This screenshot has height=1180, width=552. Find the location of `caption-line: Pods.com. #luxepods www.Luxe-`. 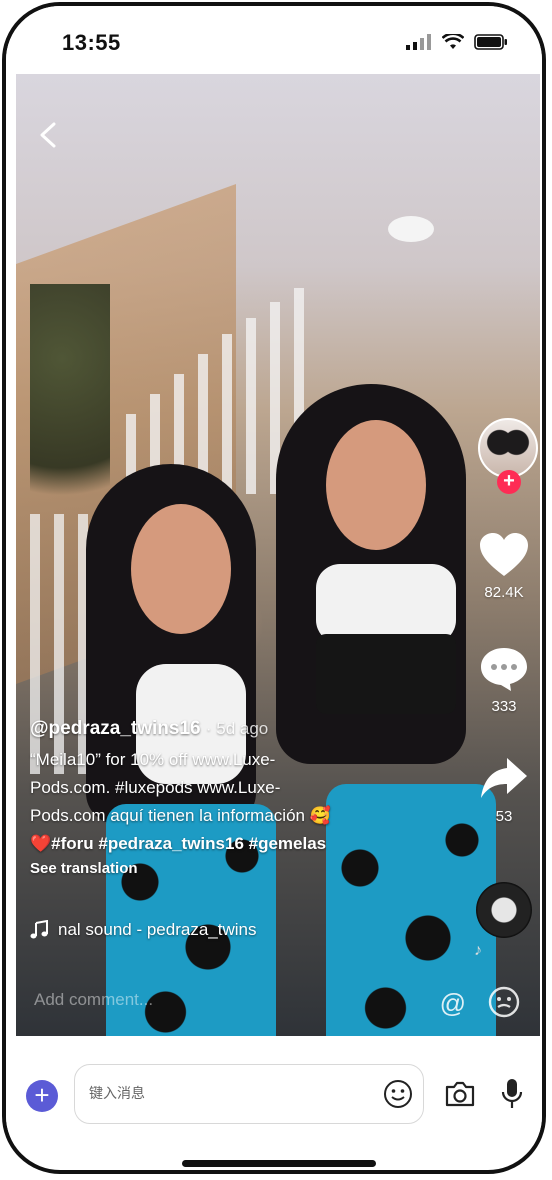

caption-line: Pods.com. #luxepods www.Luxe- is located at coordinates (155, 787).